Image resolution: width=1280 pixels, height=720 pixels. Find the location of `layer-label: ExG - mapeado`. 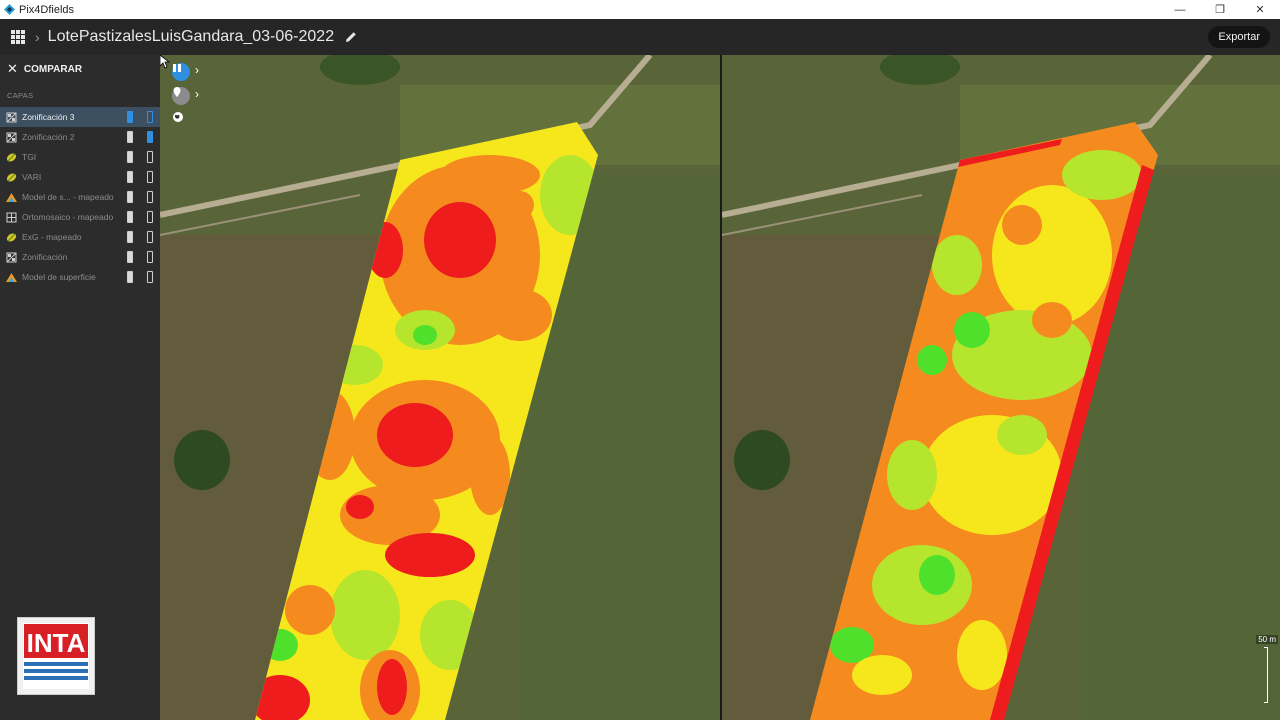

layer-label: ExG - mapeado is located at coordinates (52, 237).